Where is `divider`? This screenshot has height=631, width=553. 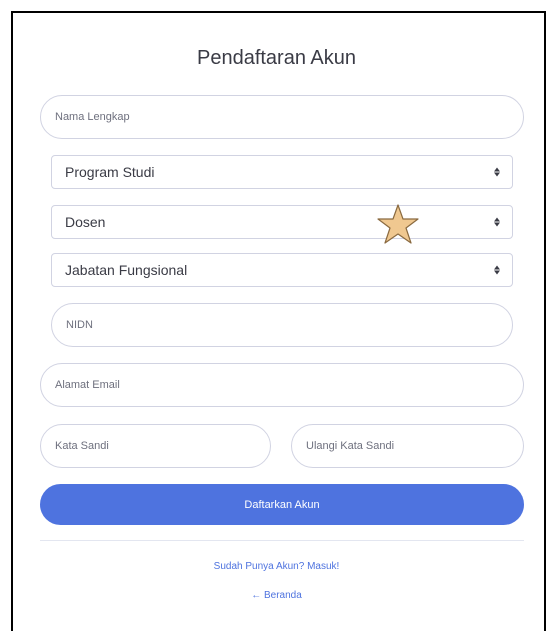
divider is located at coordinates (282, 540).